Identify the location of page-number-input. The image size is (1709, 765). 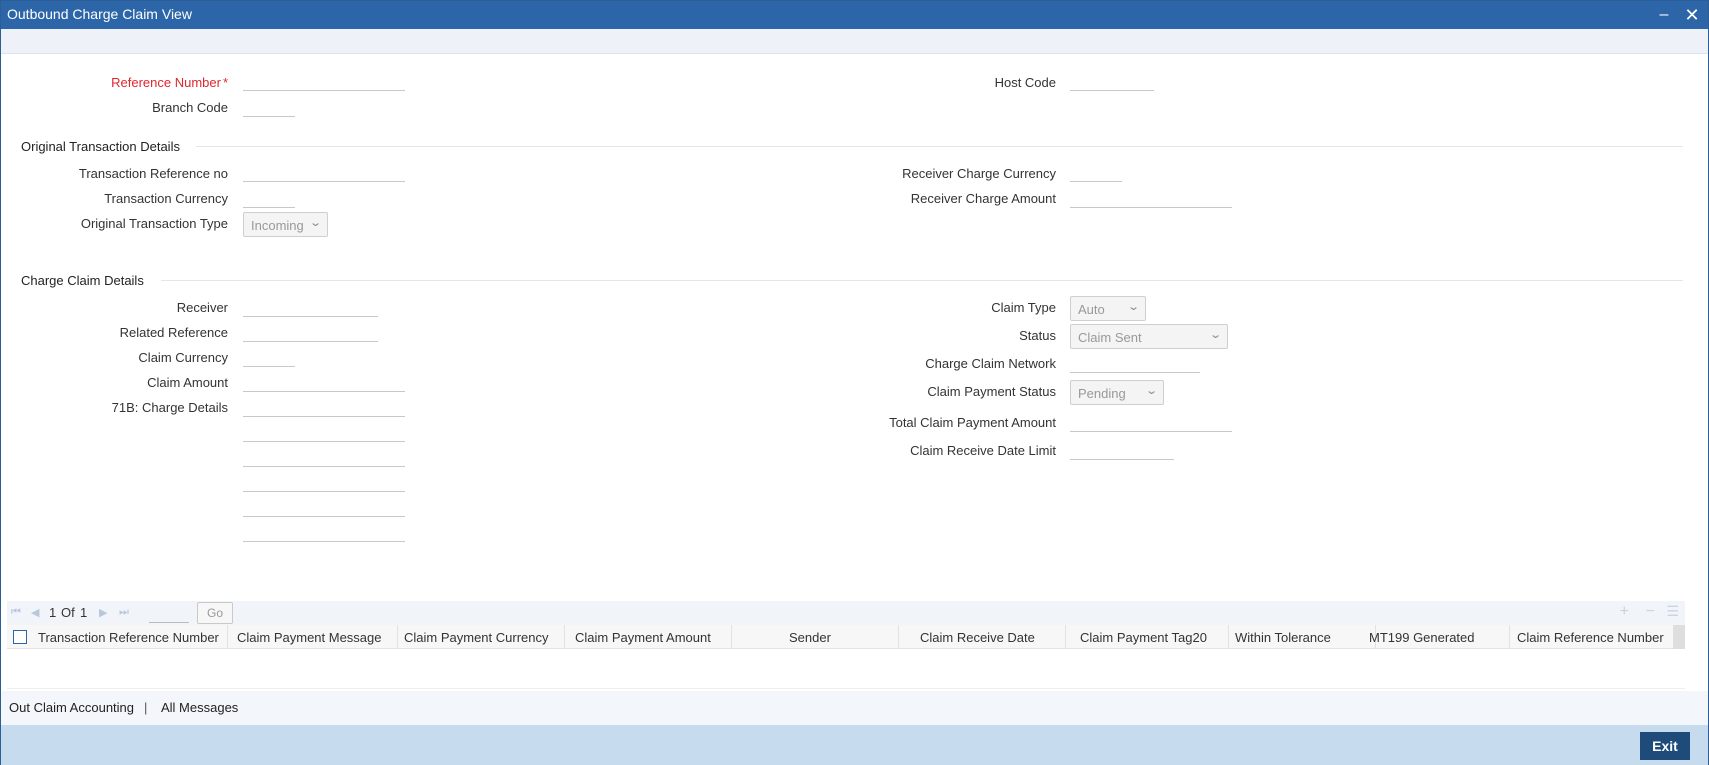
(169, 613).